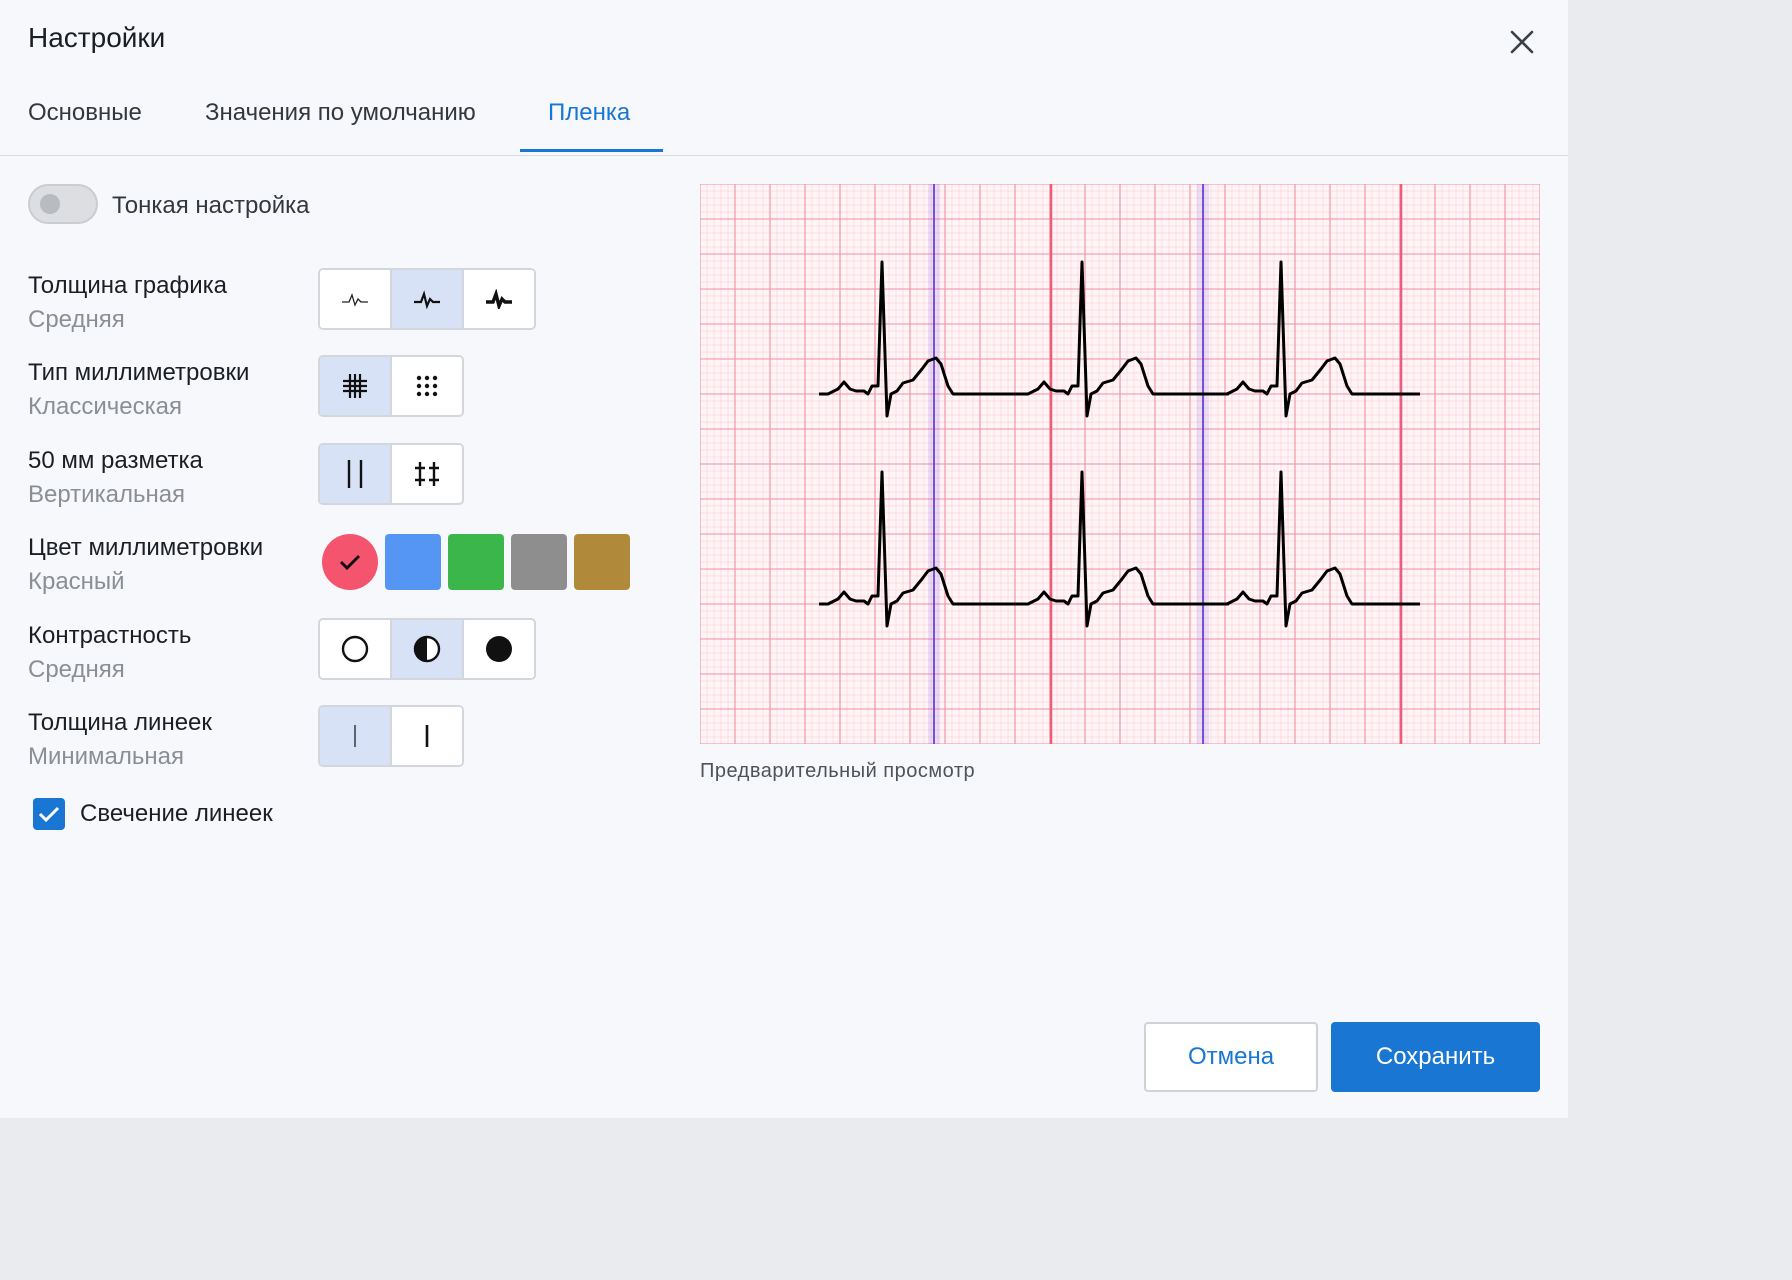  What do you see at coordinates (539, 562) in the screenshot?
I see `swatch-gray` at bounding box center [539, 562].